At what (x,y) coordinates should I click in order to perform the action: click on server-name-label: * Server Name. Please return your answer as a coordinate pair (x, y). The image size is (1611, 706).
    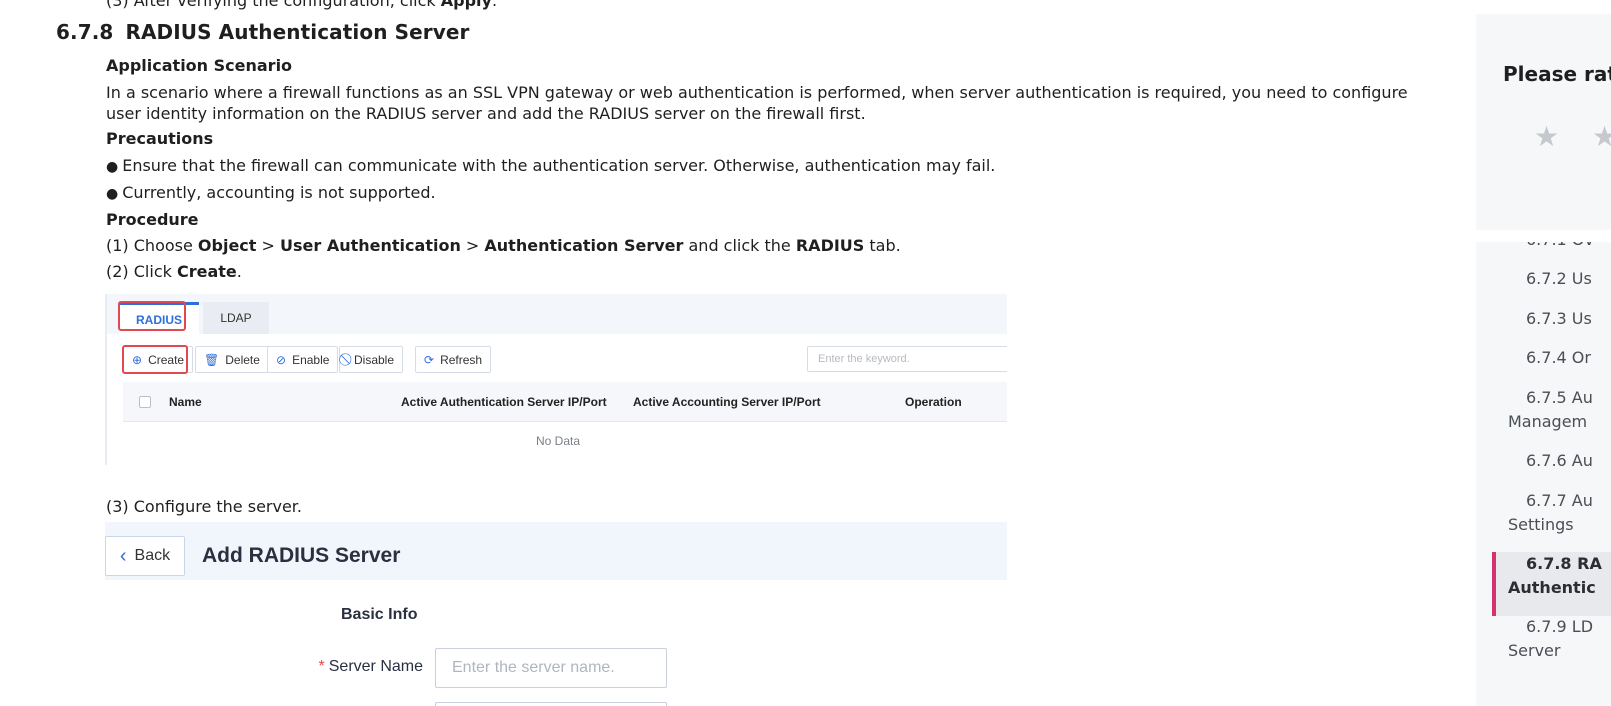
    Looking at the image, I should click on (370, 666).